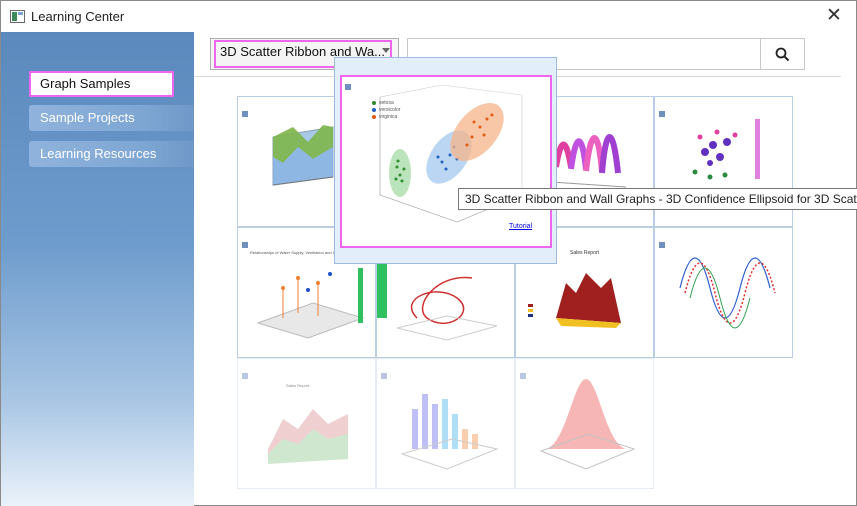 Image resolution: width=857 pixels, height=506 pixels. What do you see at coordinates (388, 117) in the screenshot?
I see `legend-item-virginica: virginica` at bounding box center [388, 117].